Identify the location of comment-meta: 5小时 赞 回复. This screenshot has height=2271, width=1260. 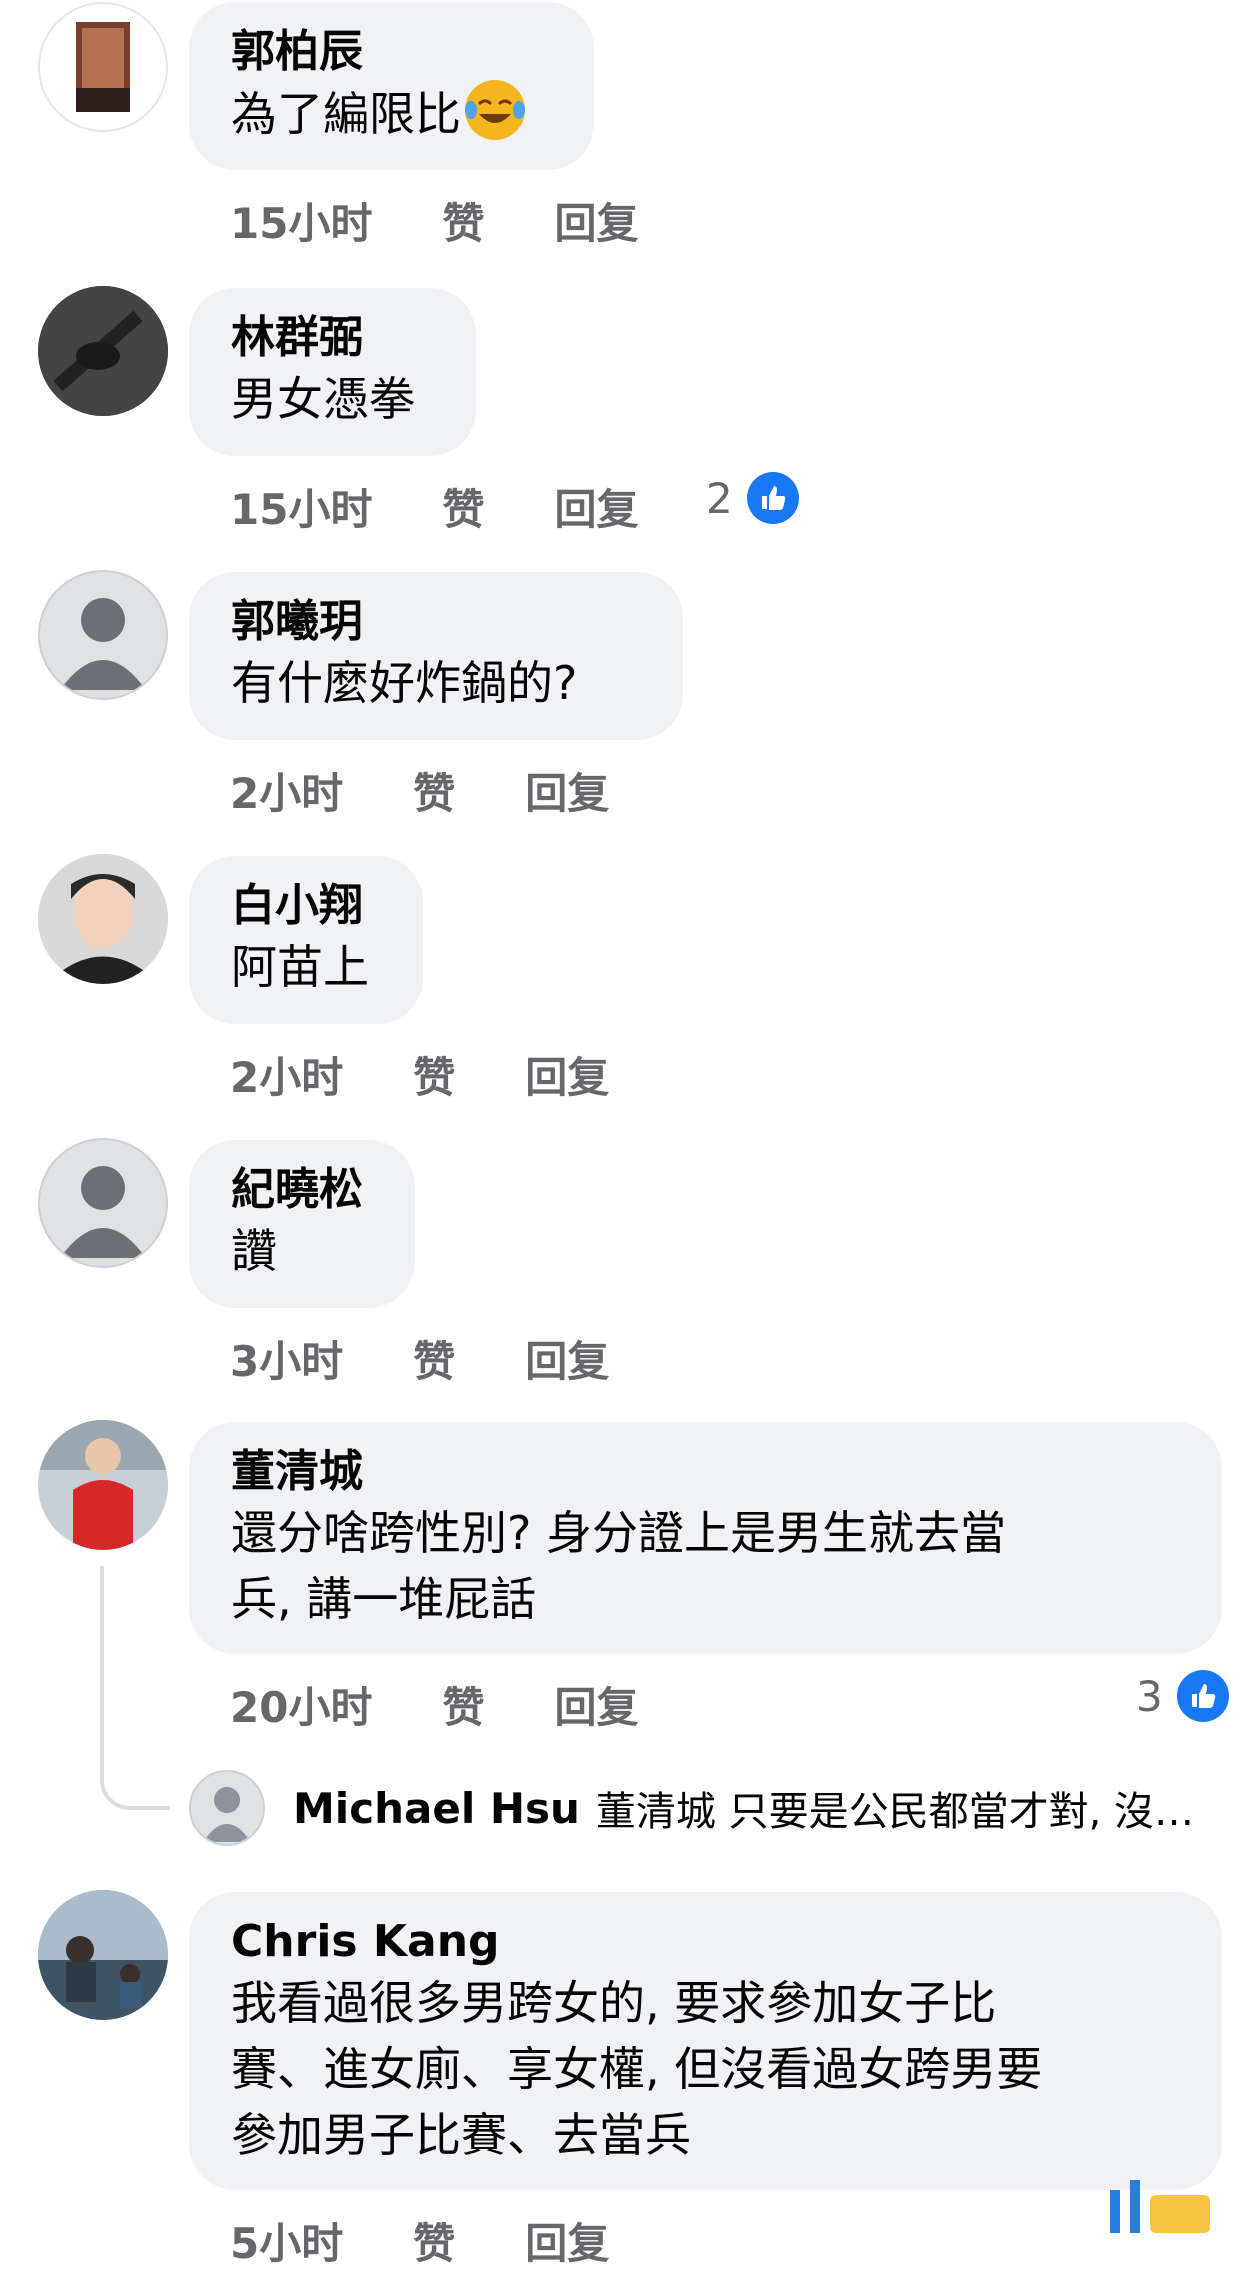
(454, 2240).